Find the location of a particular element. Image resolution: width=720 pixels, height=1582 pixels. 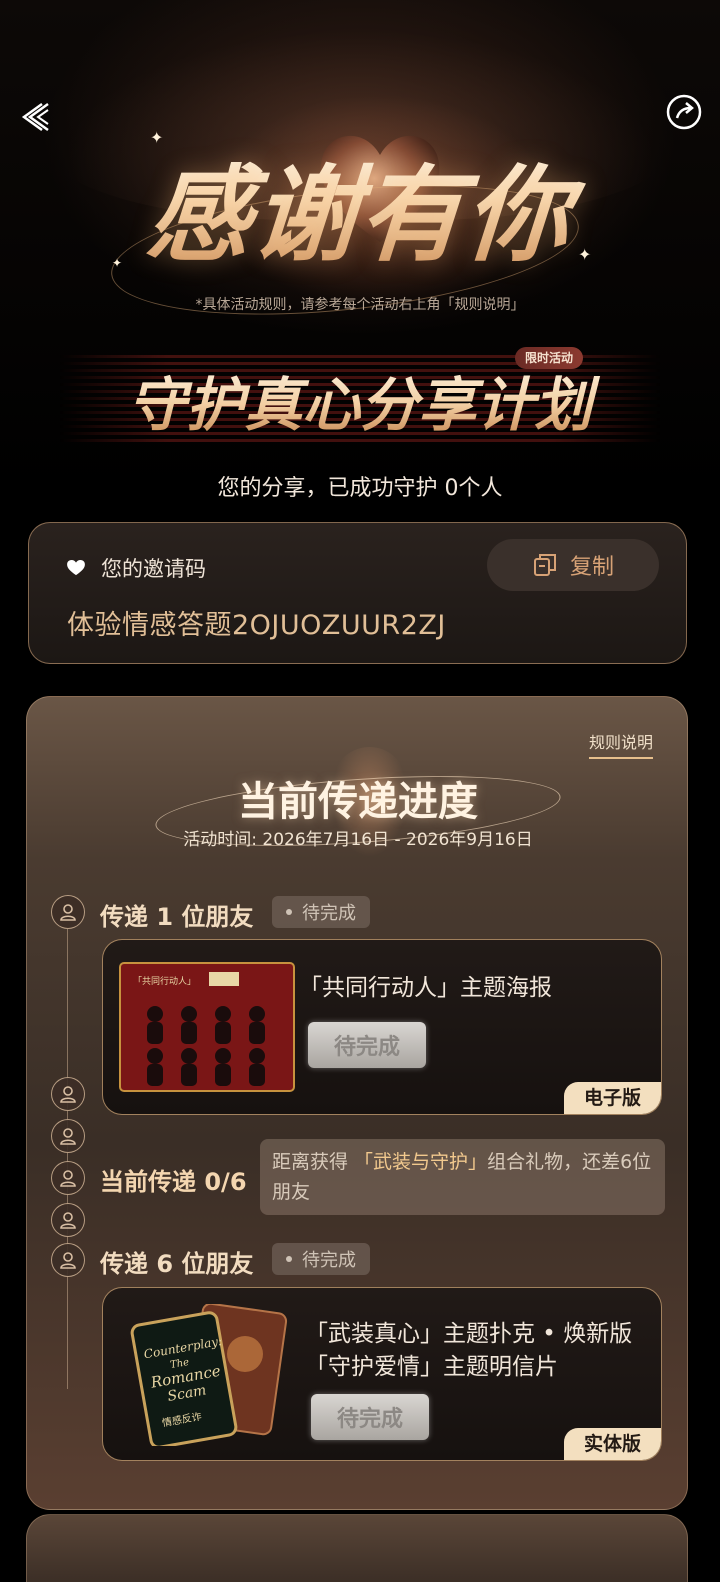

heart-icon is located at coordinates (76, 568).